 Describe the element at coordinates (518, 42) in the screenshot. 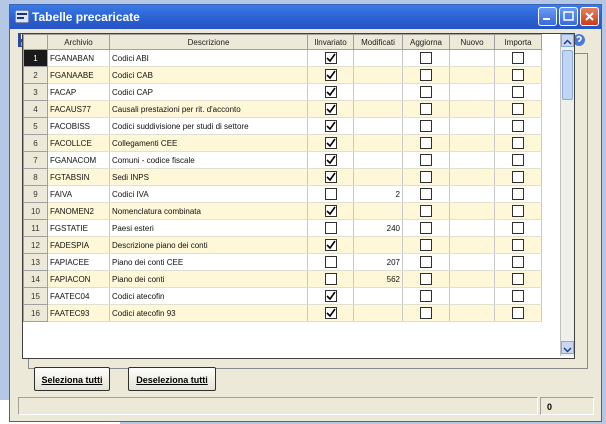

I see `header-importa: Importa` at that location.